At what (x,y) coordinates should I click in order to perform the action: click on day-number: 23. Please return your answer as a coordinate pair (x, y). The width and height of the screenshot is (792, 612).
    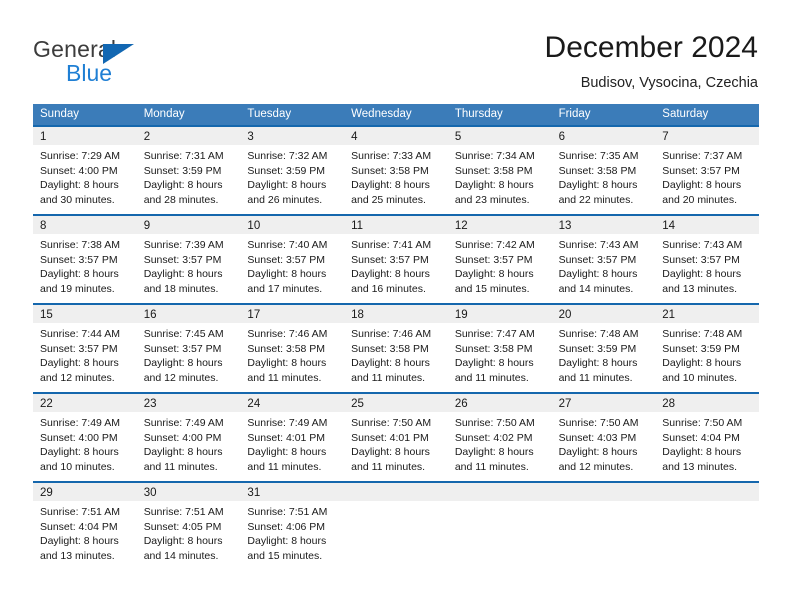
    Looking at the image, I should click on (150, 404).